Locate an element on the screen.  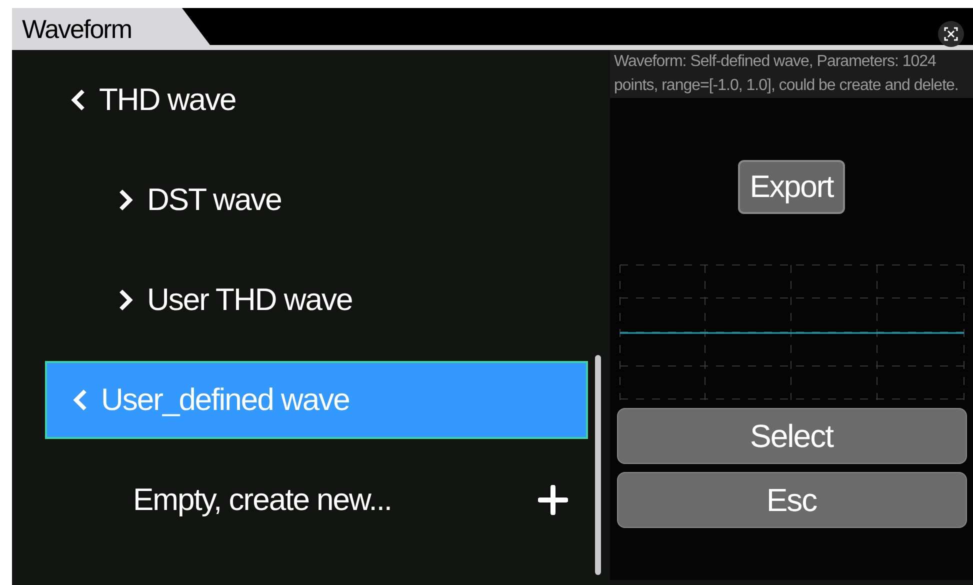
item-label: DST wave is located at coordinates (214, 199).